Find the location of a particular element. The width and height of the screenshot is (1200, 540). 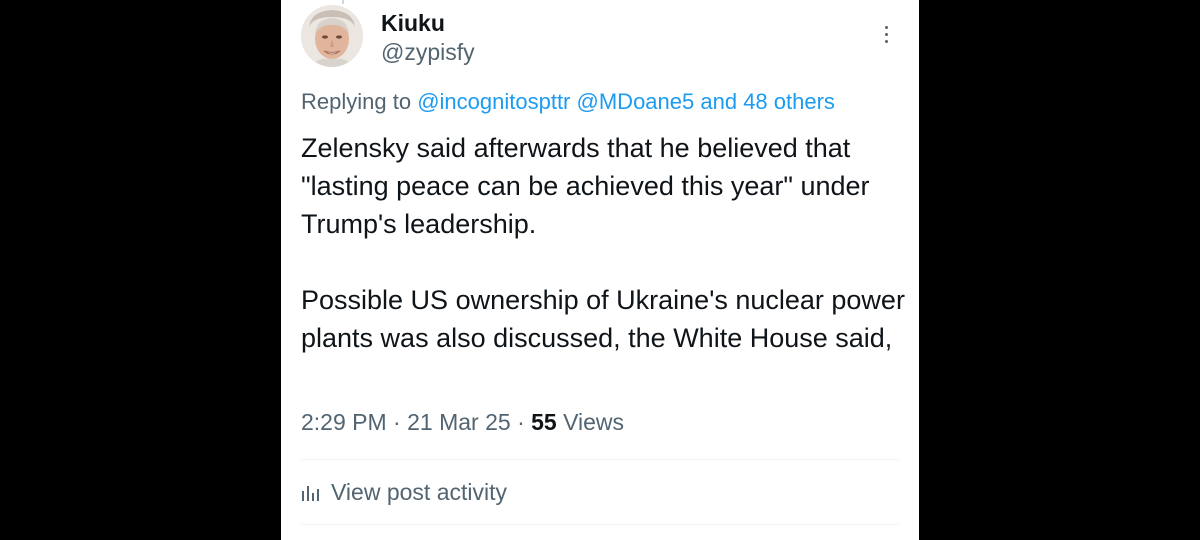

view-post-activity-label: View post activity is located at coordinates (419, 492).